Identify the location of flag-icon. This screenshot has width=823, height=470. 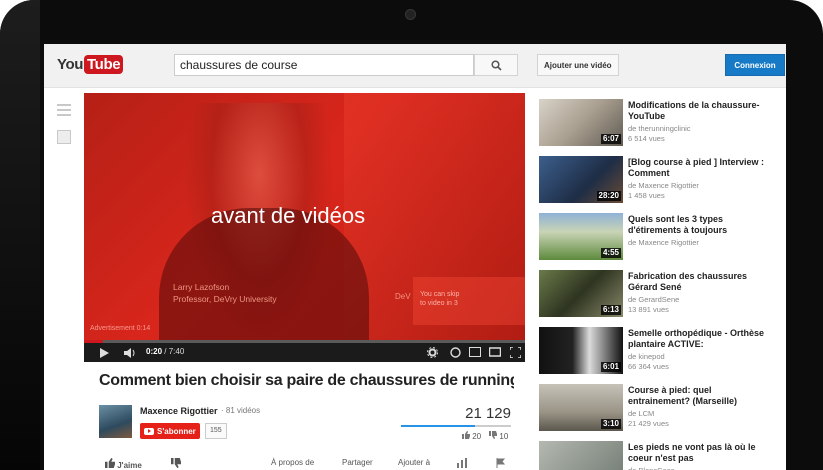
(501, 463).